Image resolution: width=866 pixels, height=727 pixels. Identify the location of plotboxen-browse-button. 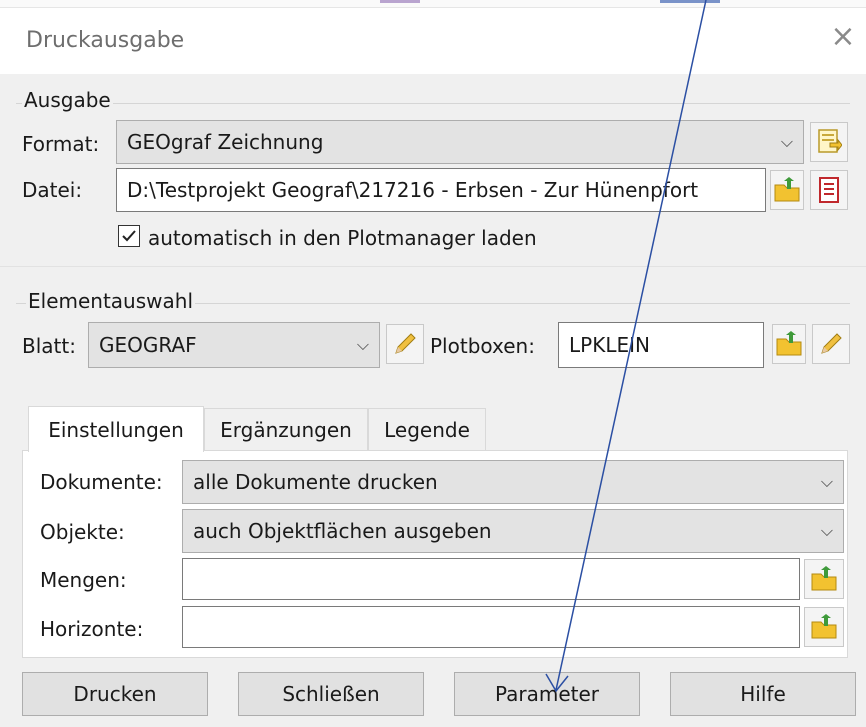
(789, 344).